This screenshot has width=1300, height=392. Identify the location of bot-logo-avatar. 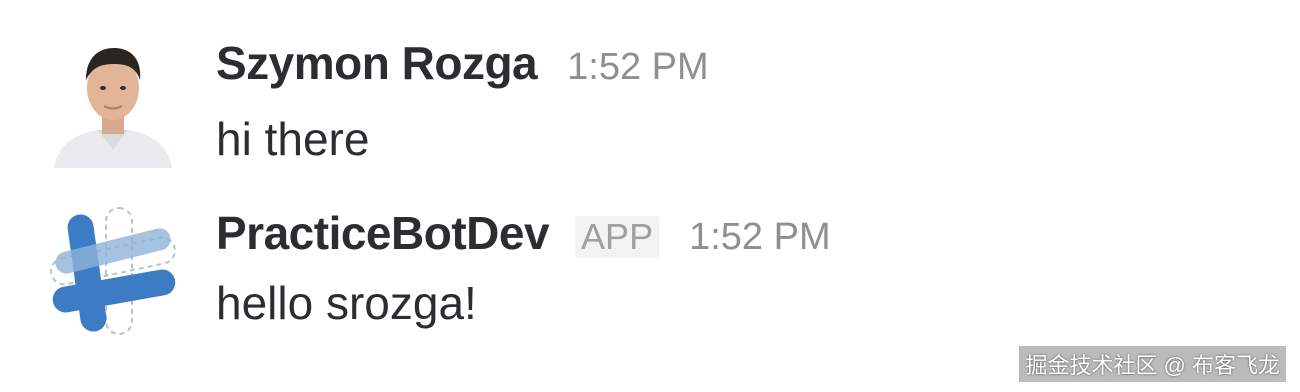
(113, 271).